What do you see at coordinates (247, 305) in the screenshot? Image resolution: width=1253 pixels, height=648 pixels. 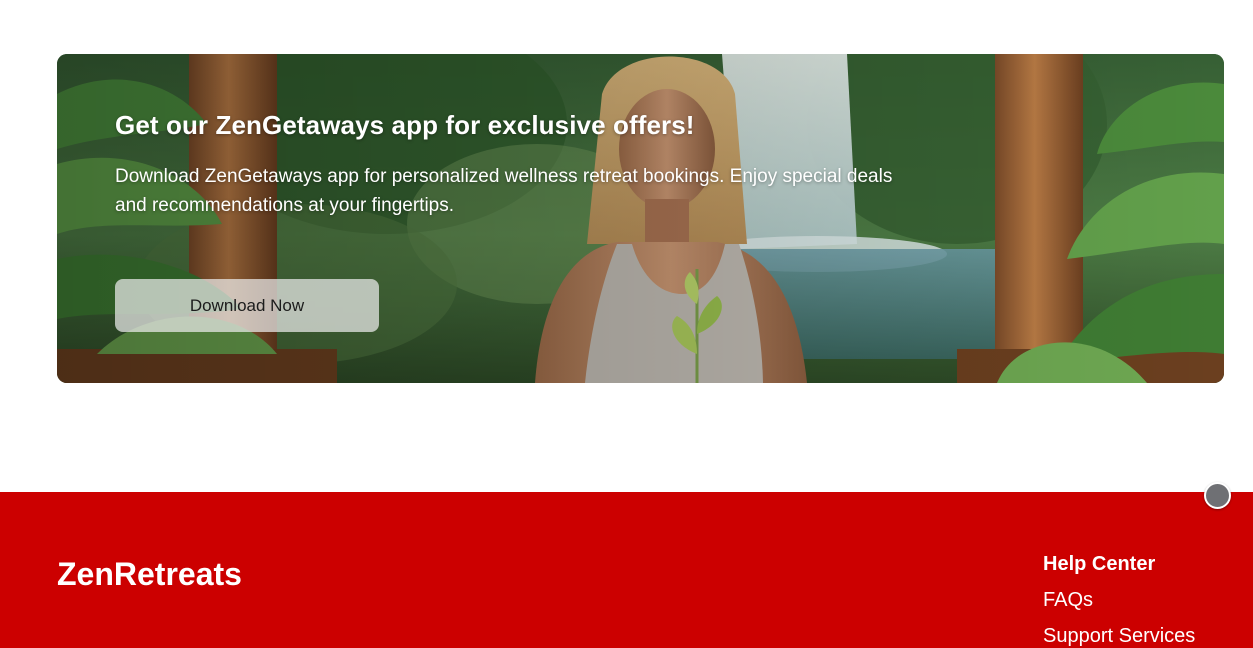 I see `download-now-button: Download Now` at bounding box center [247, 305].